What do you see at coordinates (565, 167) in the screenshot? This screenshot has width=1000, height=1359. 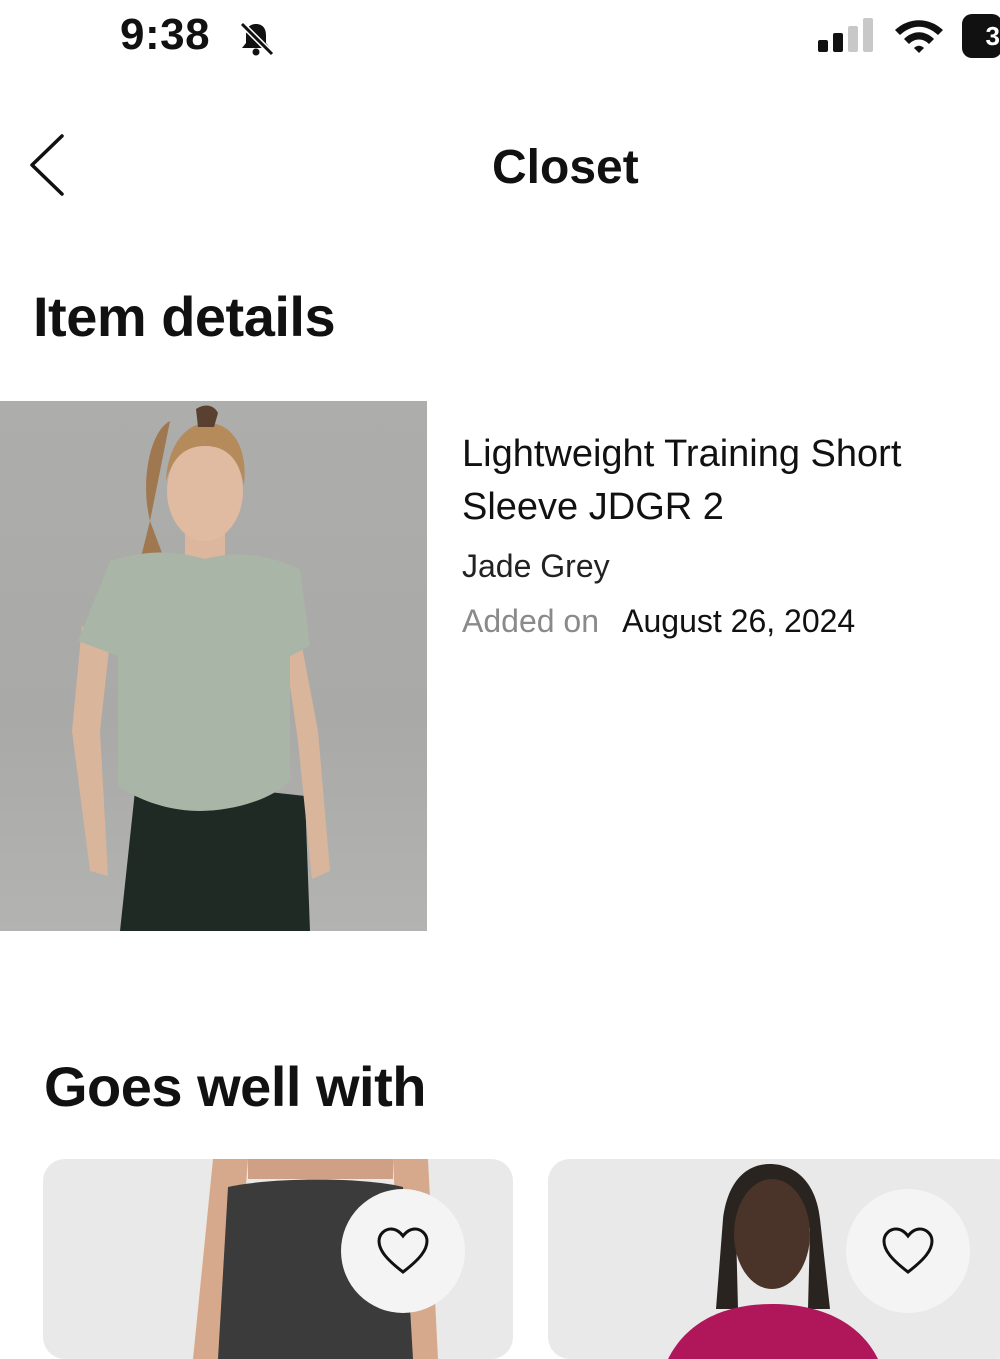 I see `page-title: Closet` at bounding box center [565, 167].